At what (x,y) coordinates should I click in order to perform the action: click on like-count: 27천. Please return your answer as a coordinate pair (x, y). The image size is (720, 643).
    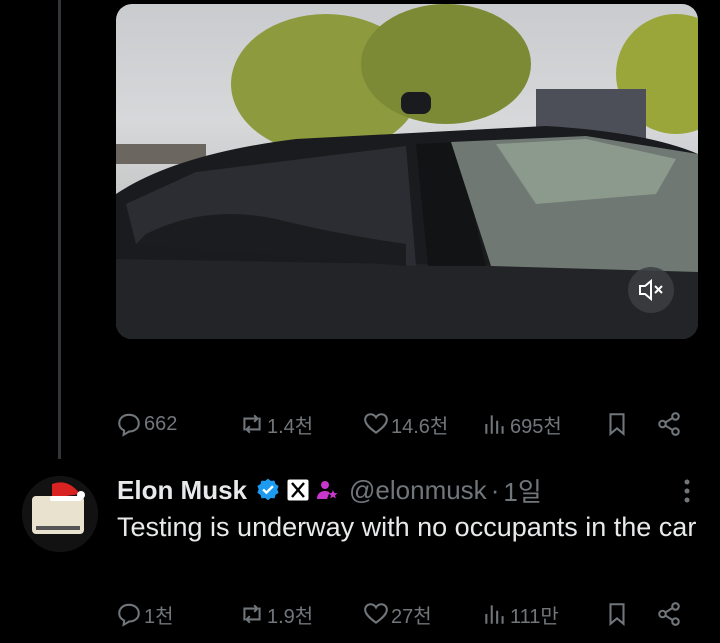
    Looking at the image, I should click on (411, 616).